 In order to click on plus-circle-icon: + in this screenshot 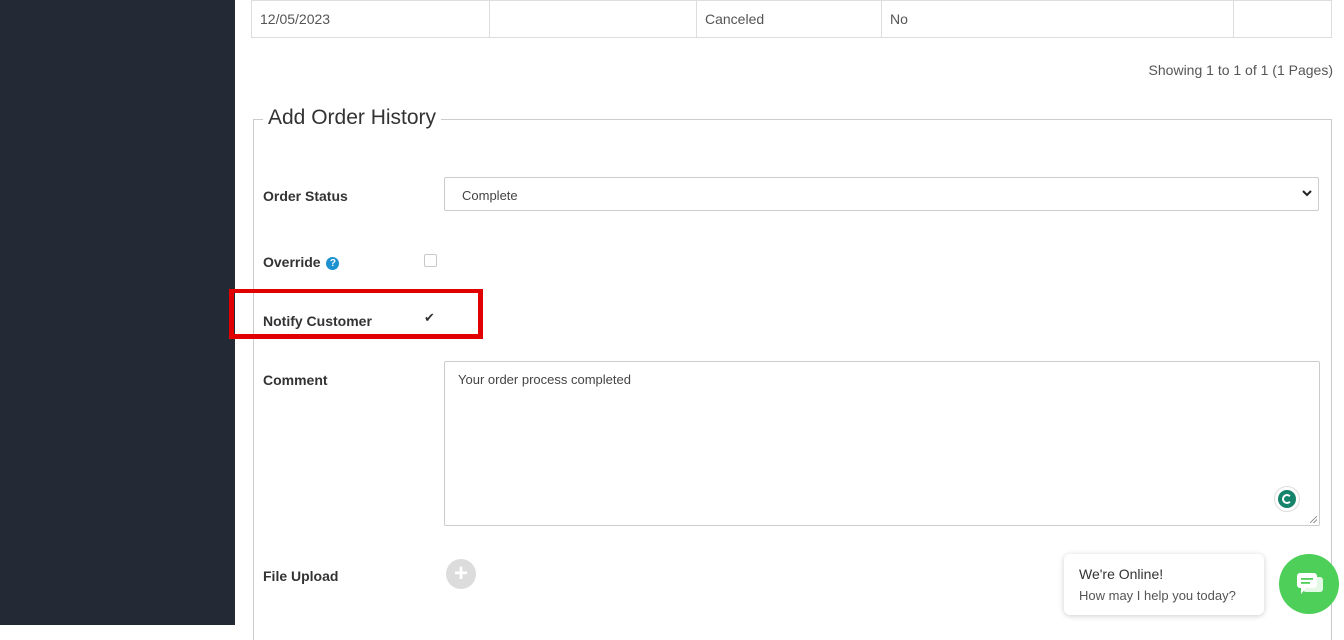, I will do `click(460, 573)`.